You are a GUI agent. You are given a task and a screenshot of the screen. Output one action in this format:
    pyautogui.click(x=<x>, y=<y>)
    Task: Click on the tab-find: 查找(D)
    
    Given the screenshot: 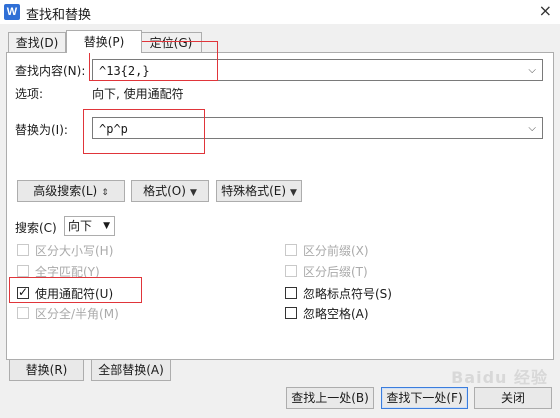 What is the action you would take?
    pyautogui.click(x=37, y=42)
    